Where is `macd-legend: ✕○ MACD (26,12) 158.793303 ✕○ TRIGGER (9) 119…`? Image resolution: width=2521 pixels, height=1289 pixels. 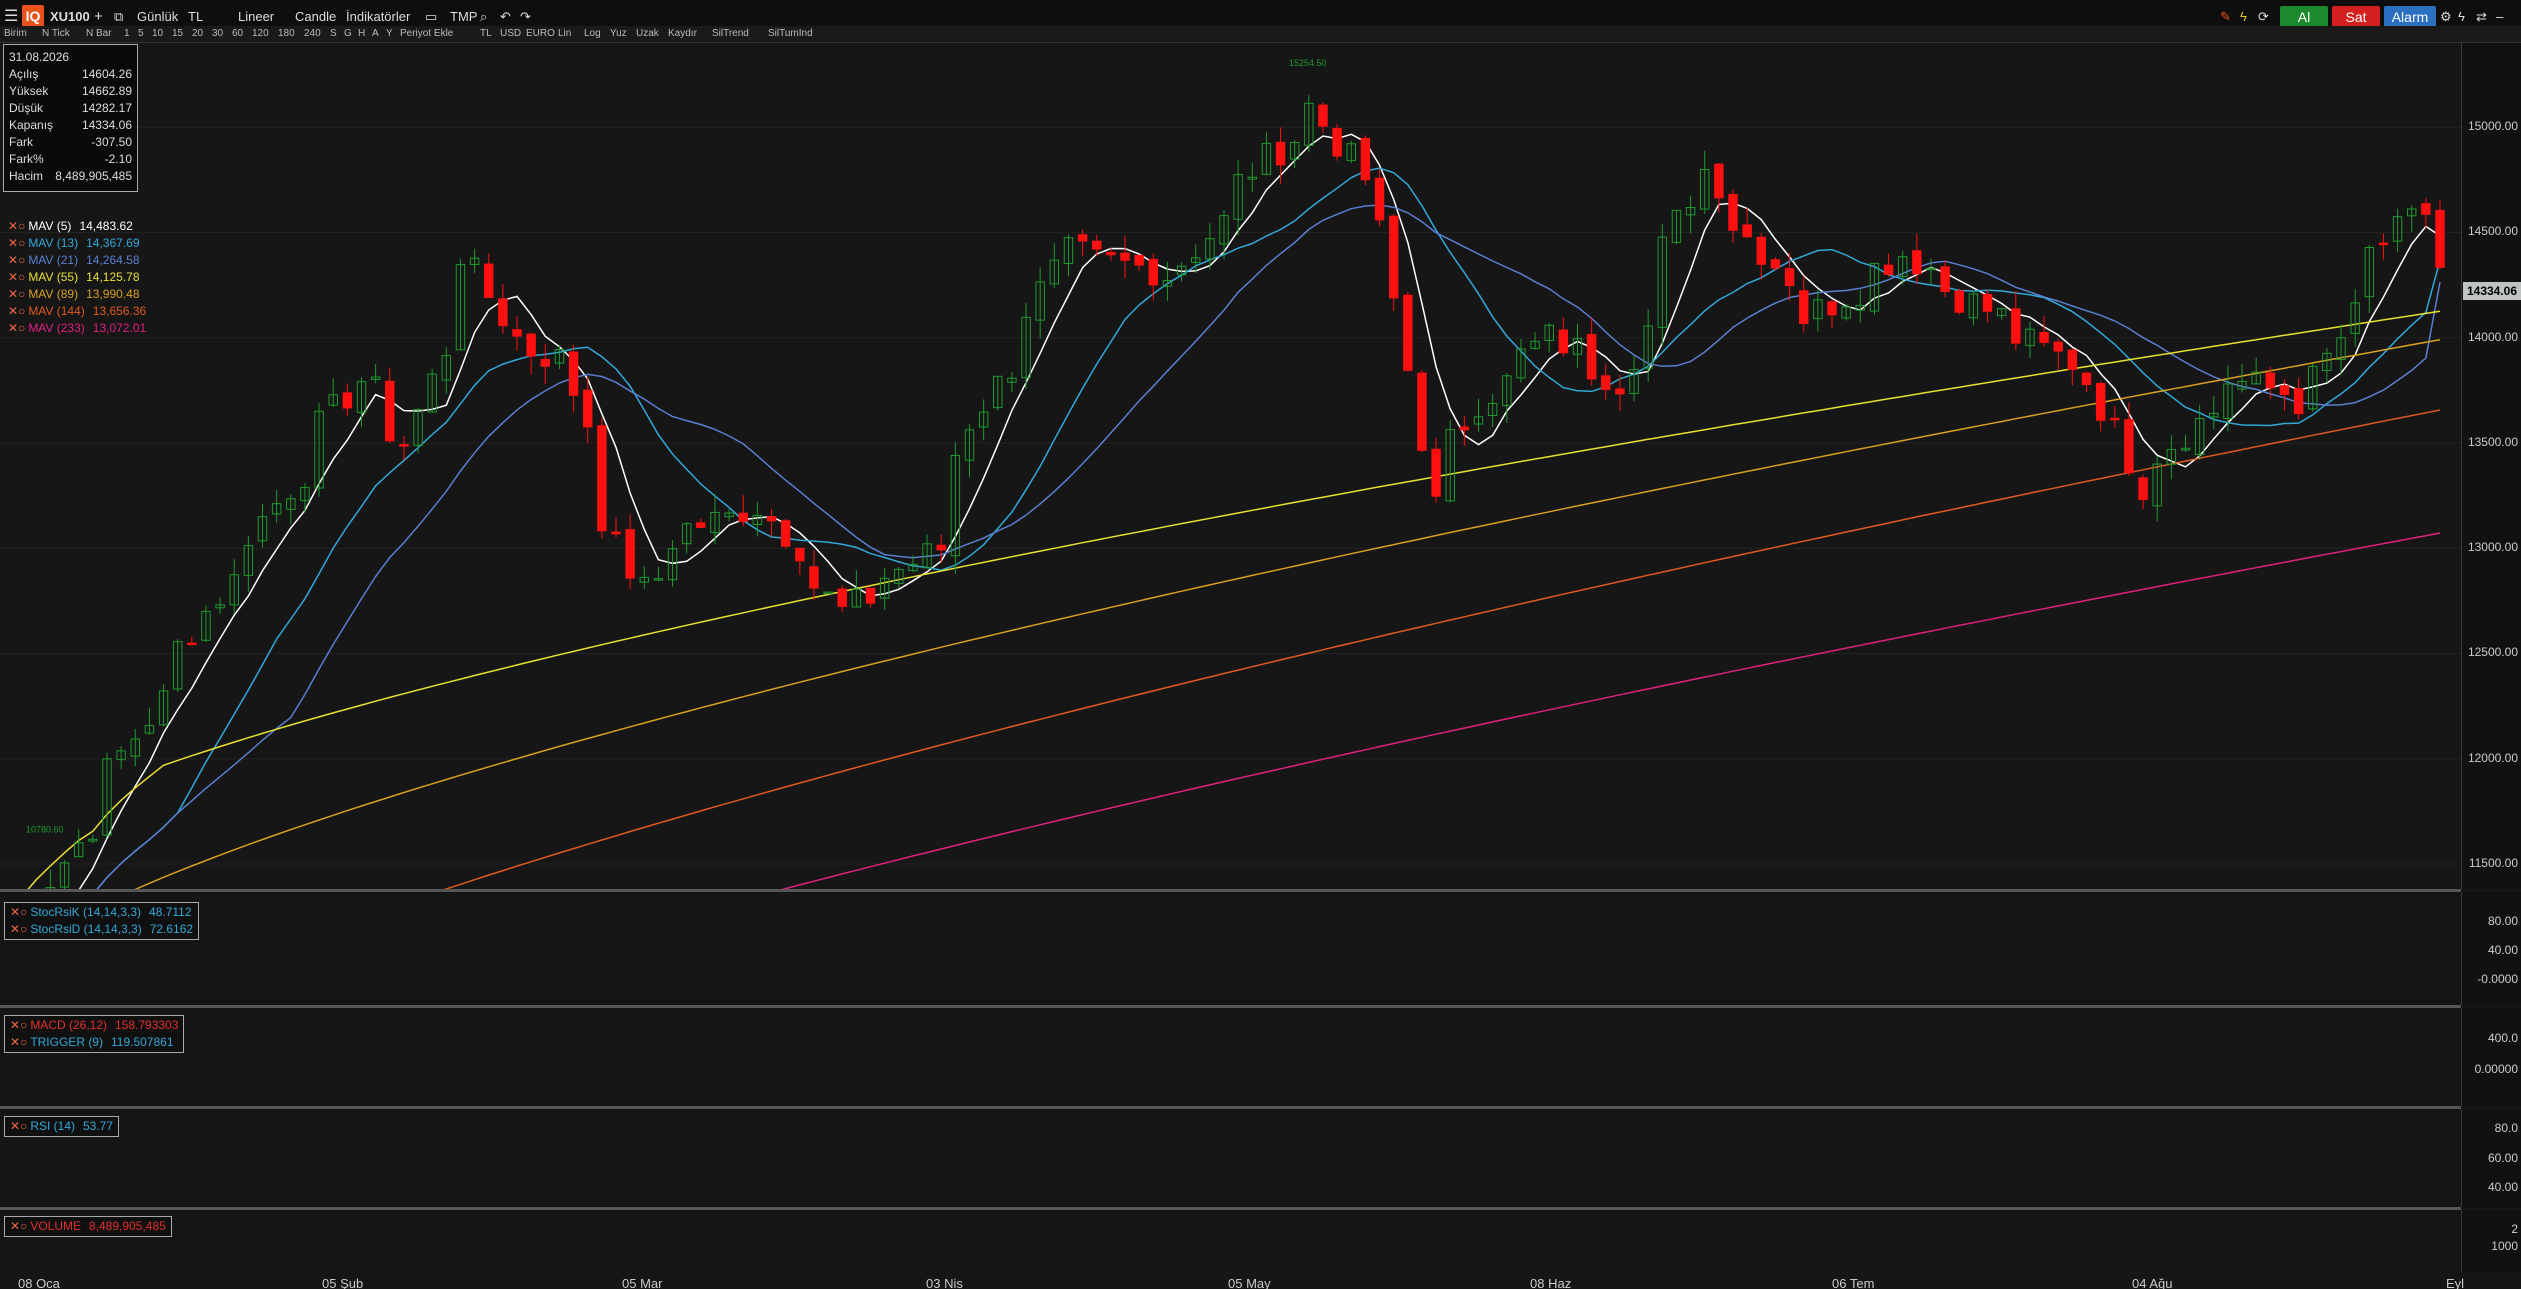 macd-legend: ✕○ MACD (26,12) 158.793303 ✕○ TRIGGER (9) 119… is located at coordinates (94, 1034).